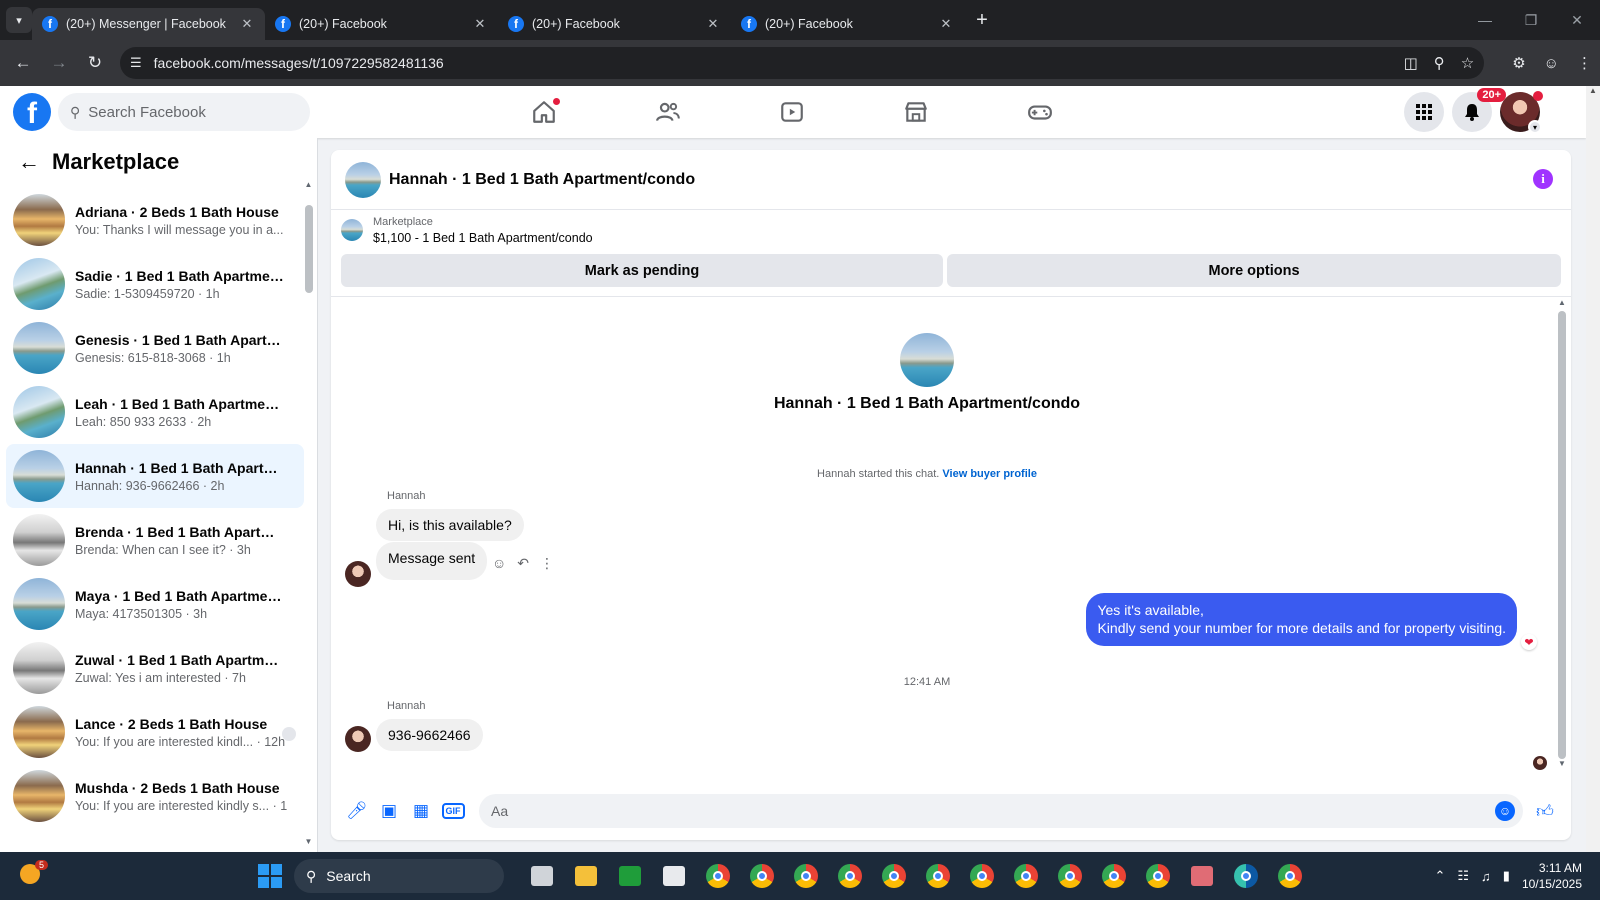  What do you see at coordinates (586, 876) in the screenshot?
I see `file-explorer-icon` at bounding box center [586, 876].